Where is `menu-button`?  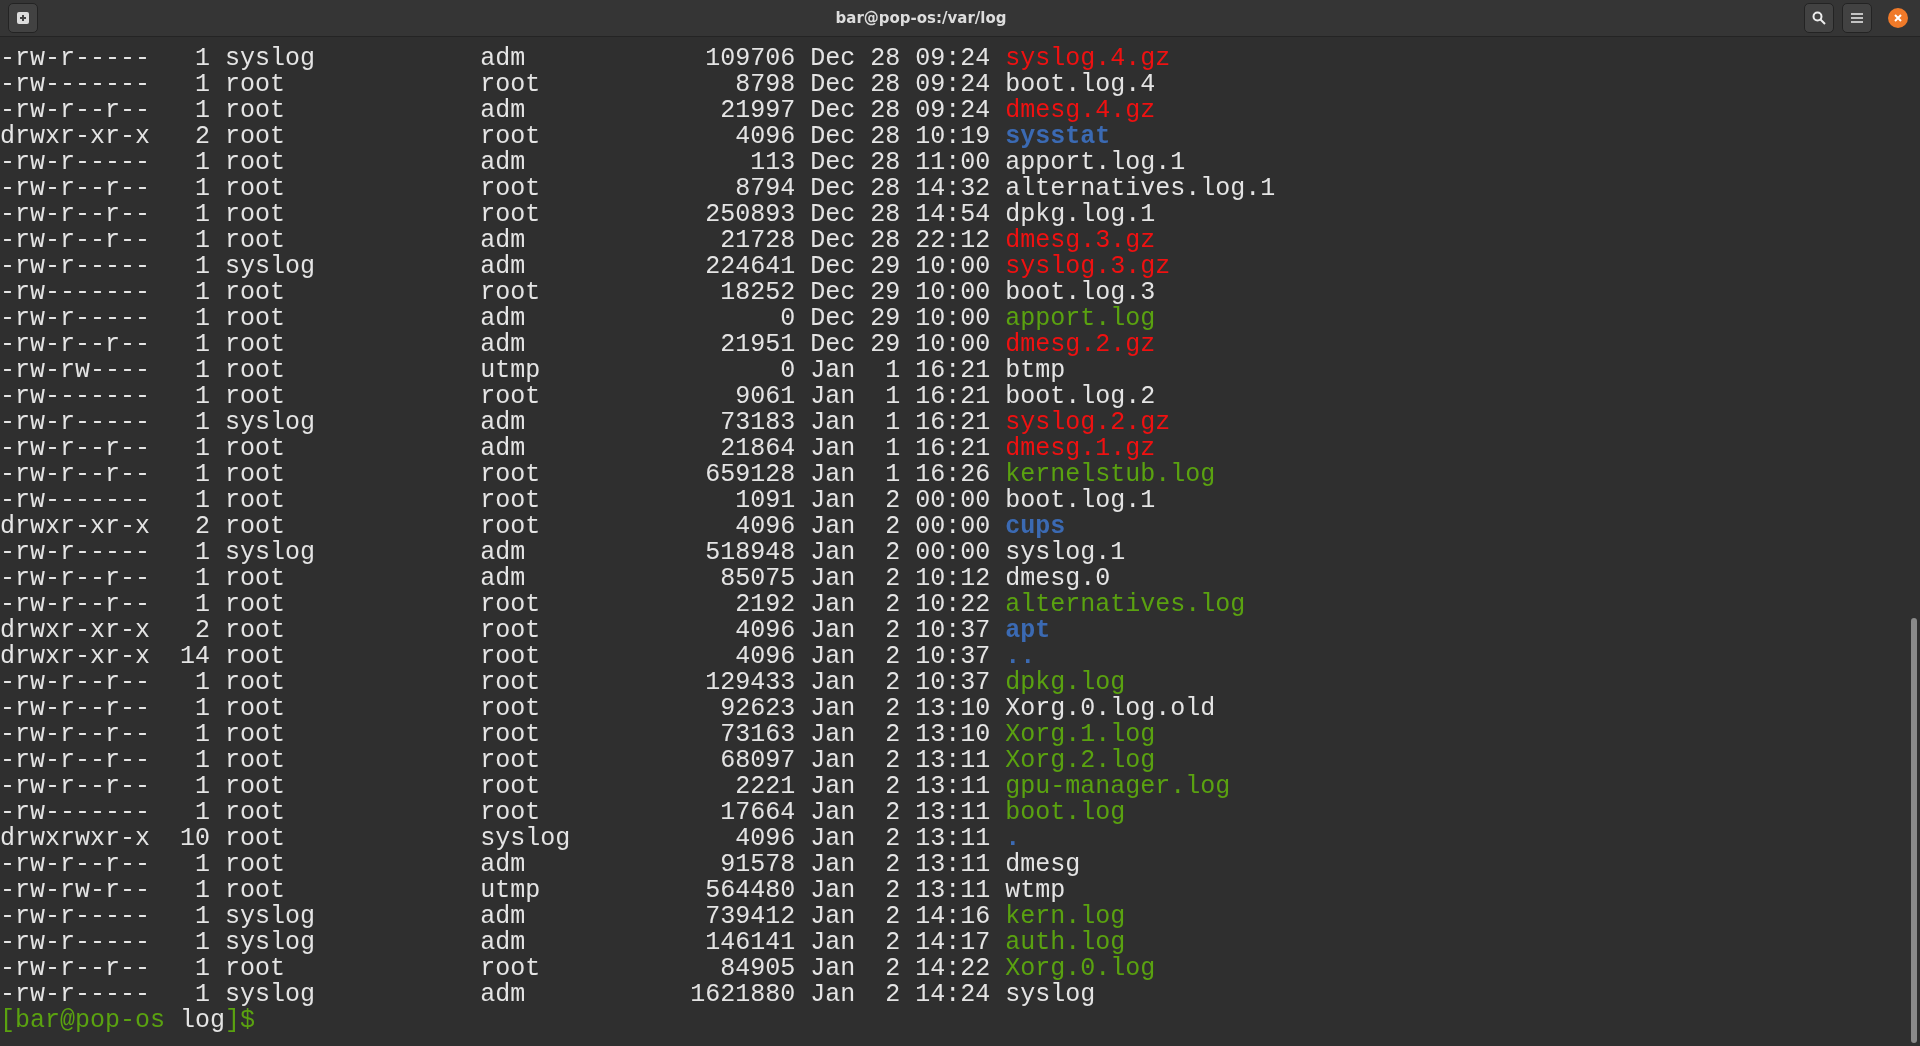
menu-button is located at coordinates (1857, 18).